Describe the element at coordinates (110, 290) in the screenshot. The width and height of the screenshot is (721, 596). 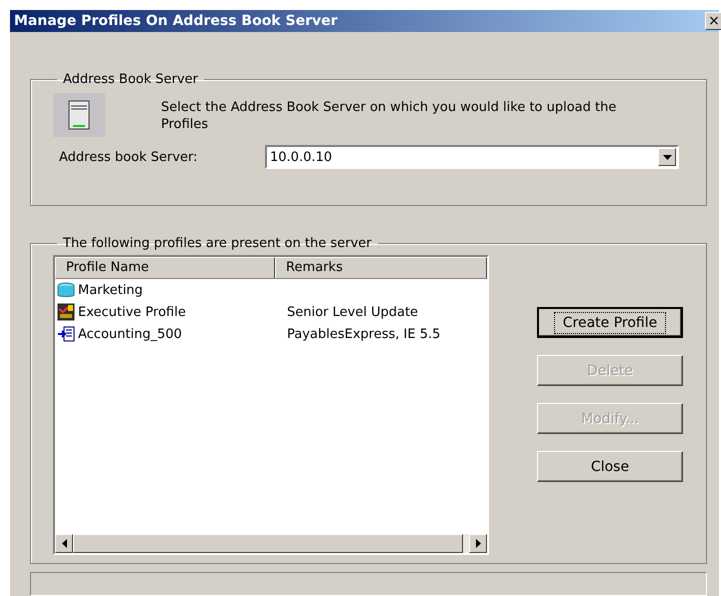
I see `profile-name: Marketing` at that location.